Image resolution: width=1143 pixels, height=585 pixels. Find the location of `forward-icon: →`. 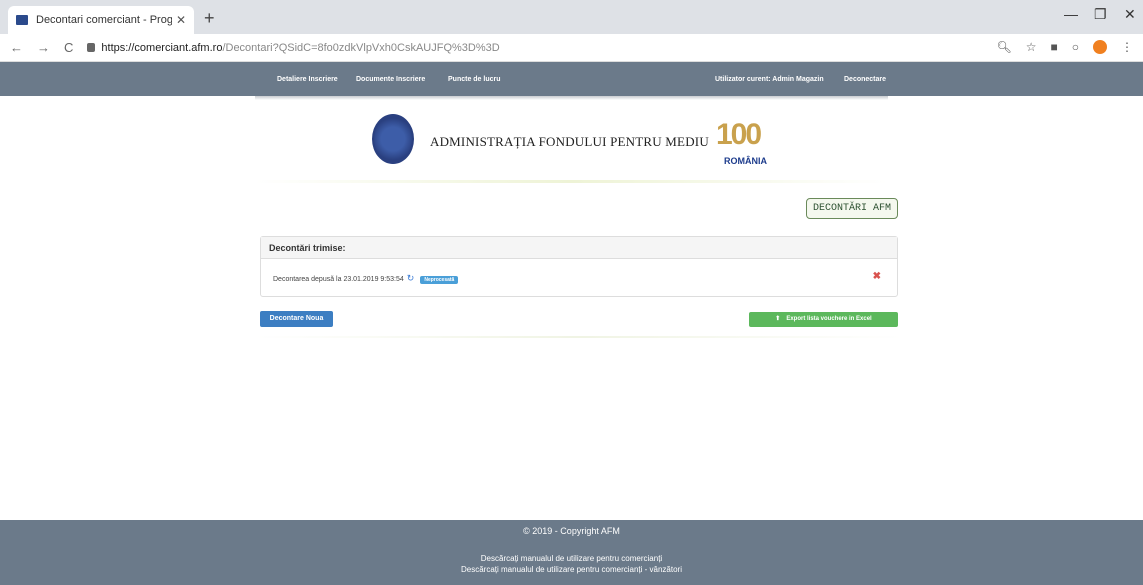

forward-icon: → is located at coordinates (43, 47).